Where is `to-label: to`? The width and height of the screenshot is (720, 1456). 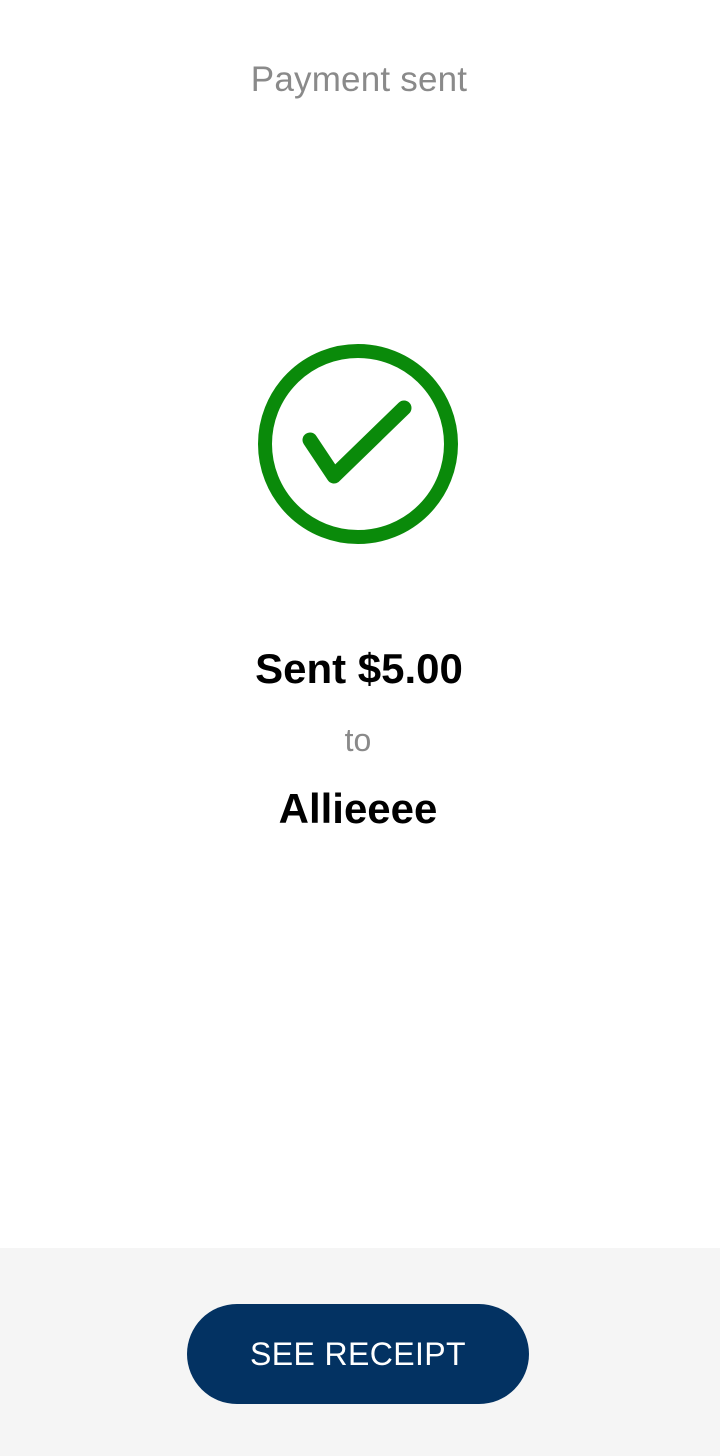 to-label: to is located at coordinates (358, 740).